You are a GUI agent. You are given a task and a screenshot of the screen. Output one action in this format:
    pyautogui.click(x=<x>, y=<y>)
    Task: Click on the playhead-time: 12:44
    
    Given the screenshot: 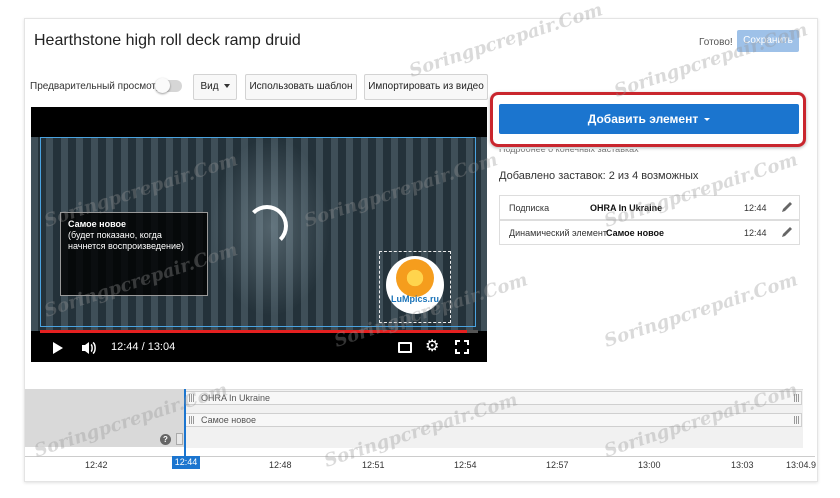 What is the action you would take?
    pyautogui.click(x=186, y=462)
    